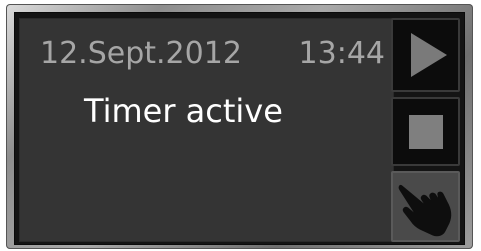 This screenshot has height=251, width=481. Describe the element at coordinates (141, 53) in the screenshot. I see `date-display: 12.Sept.2012` at that location.